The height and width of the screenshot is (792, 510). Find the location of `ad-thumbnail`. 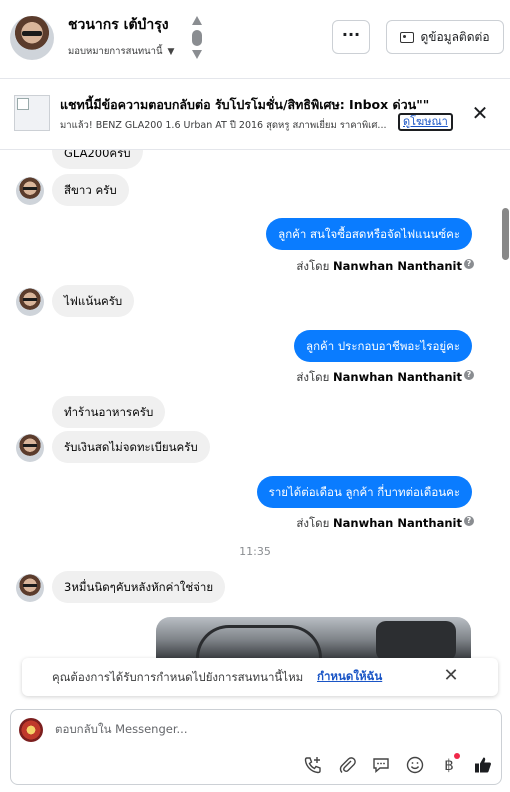

ad-thumbnail is located at coordinates (32, 113).